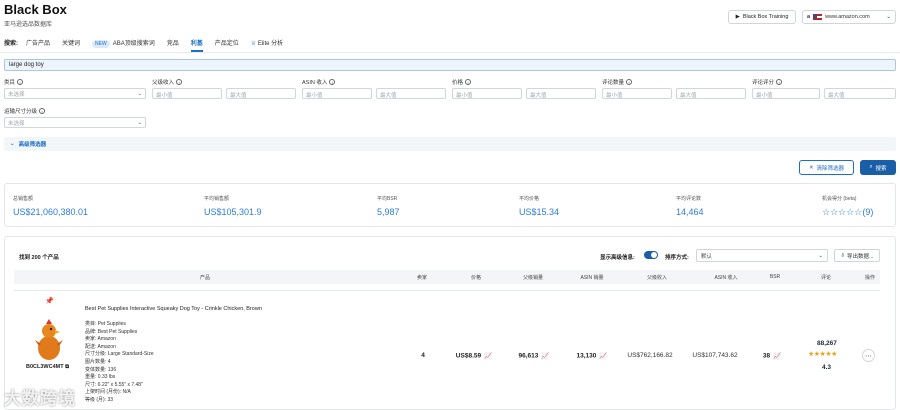 Image resolution: width=900 pixels, height=410 pixels. What do you see at coordinates (119, 354) in the screenshot?
I see `list-item: 尺寸分级: Large Standard-Size` at bounding box center [119, 354].